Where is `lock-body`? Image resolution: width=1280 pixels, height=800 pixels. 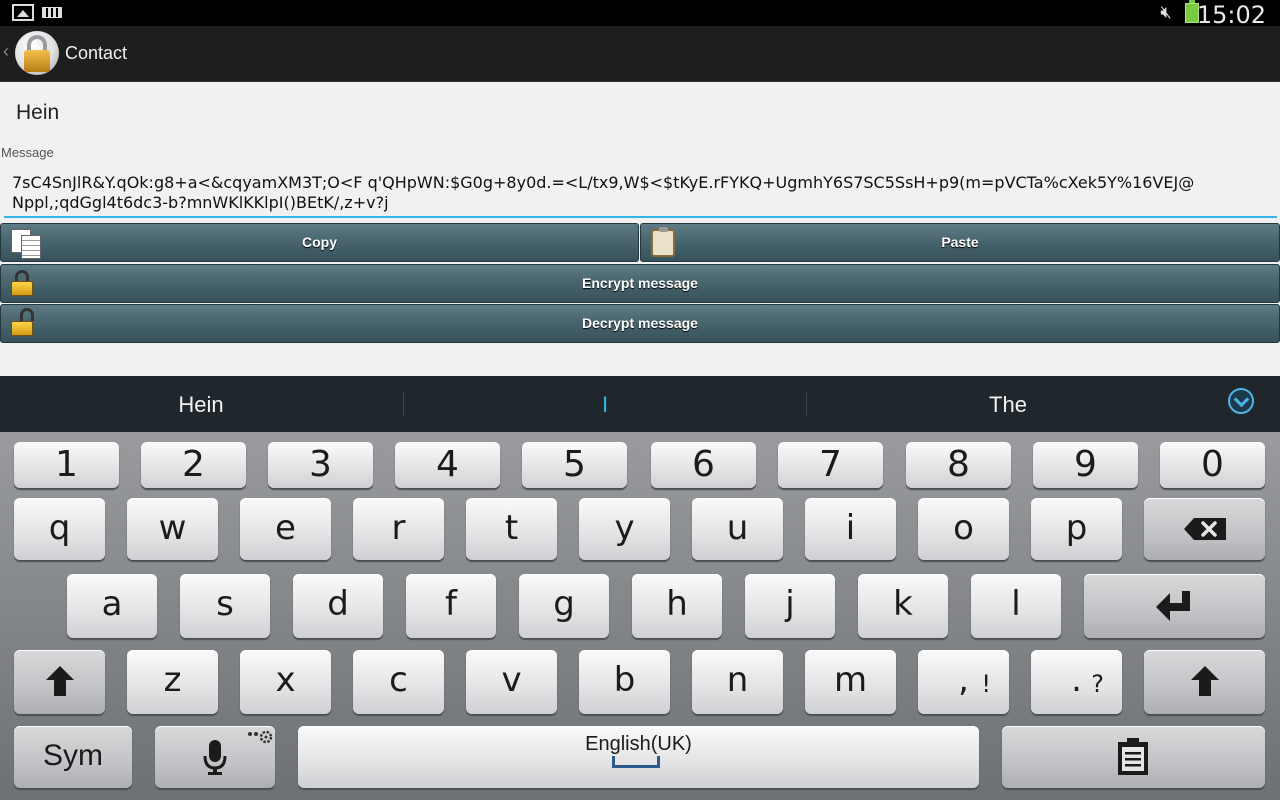
lock-body is located at coordinates (37, 61).